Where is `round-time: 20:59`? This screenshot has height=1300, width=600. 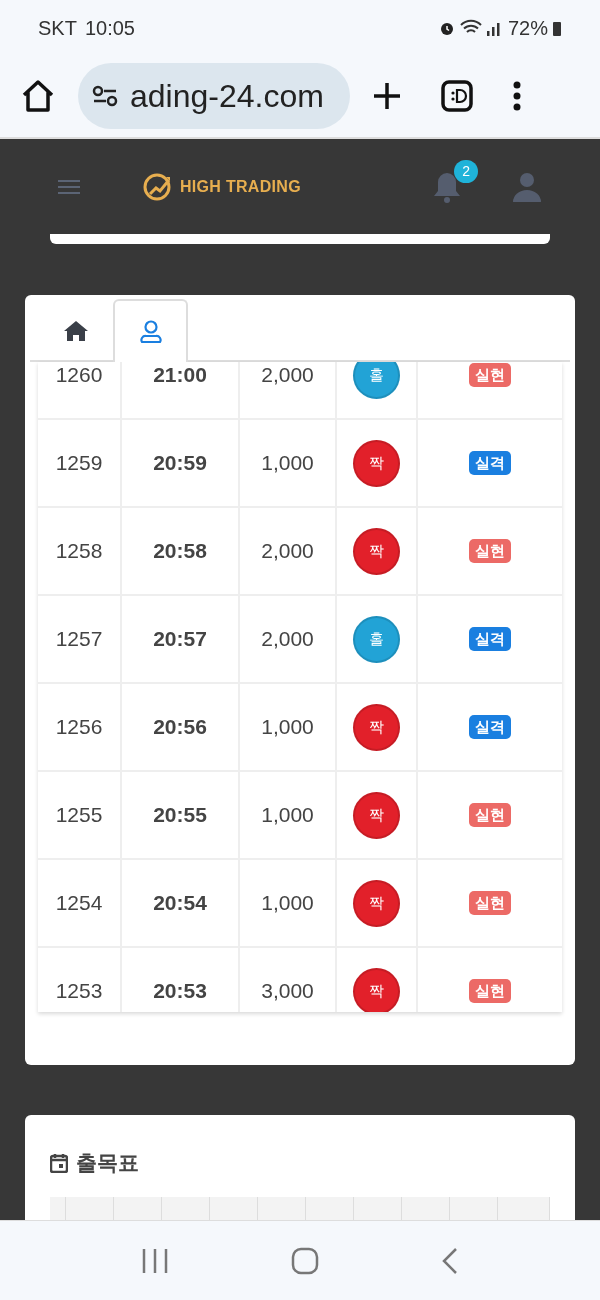 round-time: 20:59 is located at coordinates (180, 463).